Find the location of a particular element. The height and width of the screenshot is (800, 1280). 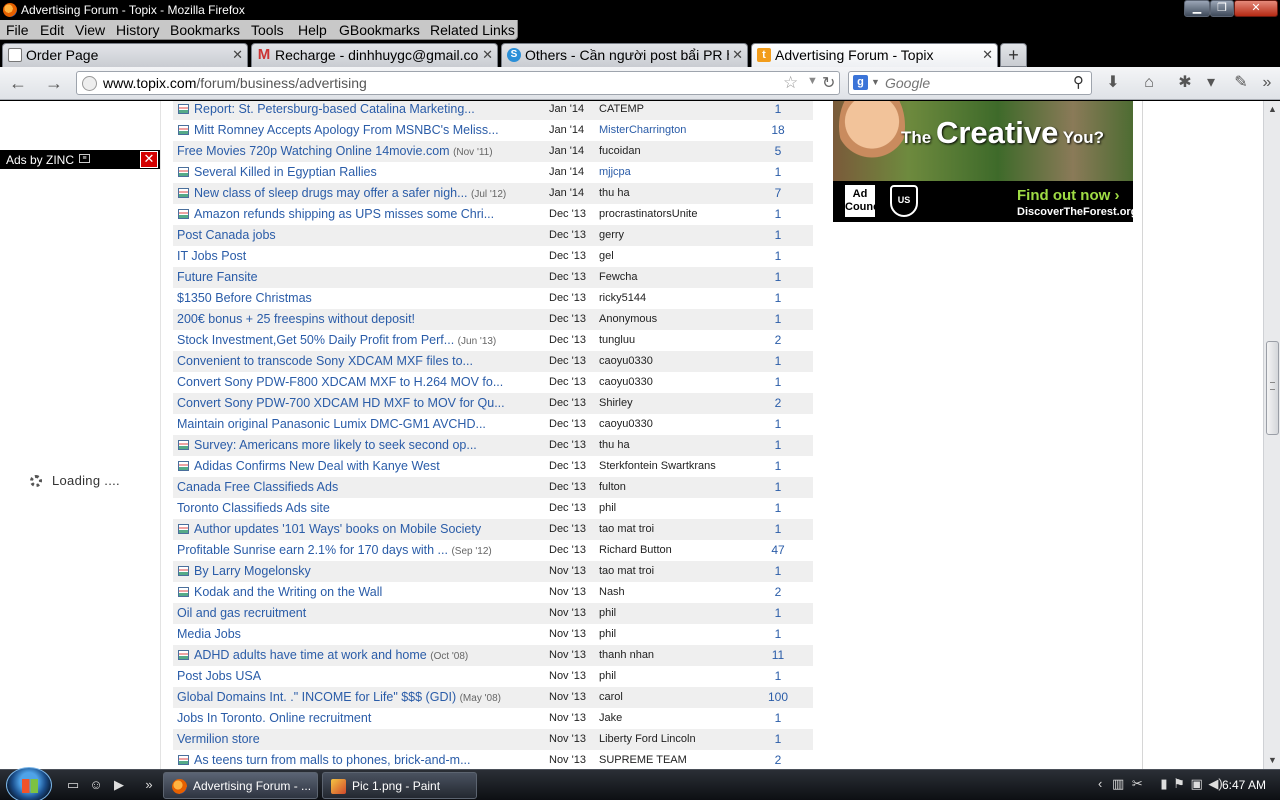

taskbar-item-paint: Pic 1.png - Paint is located at coordinates (399, 785).